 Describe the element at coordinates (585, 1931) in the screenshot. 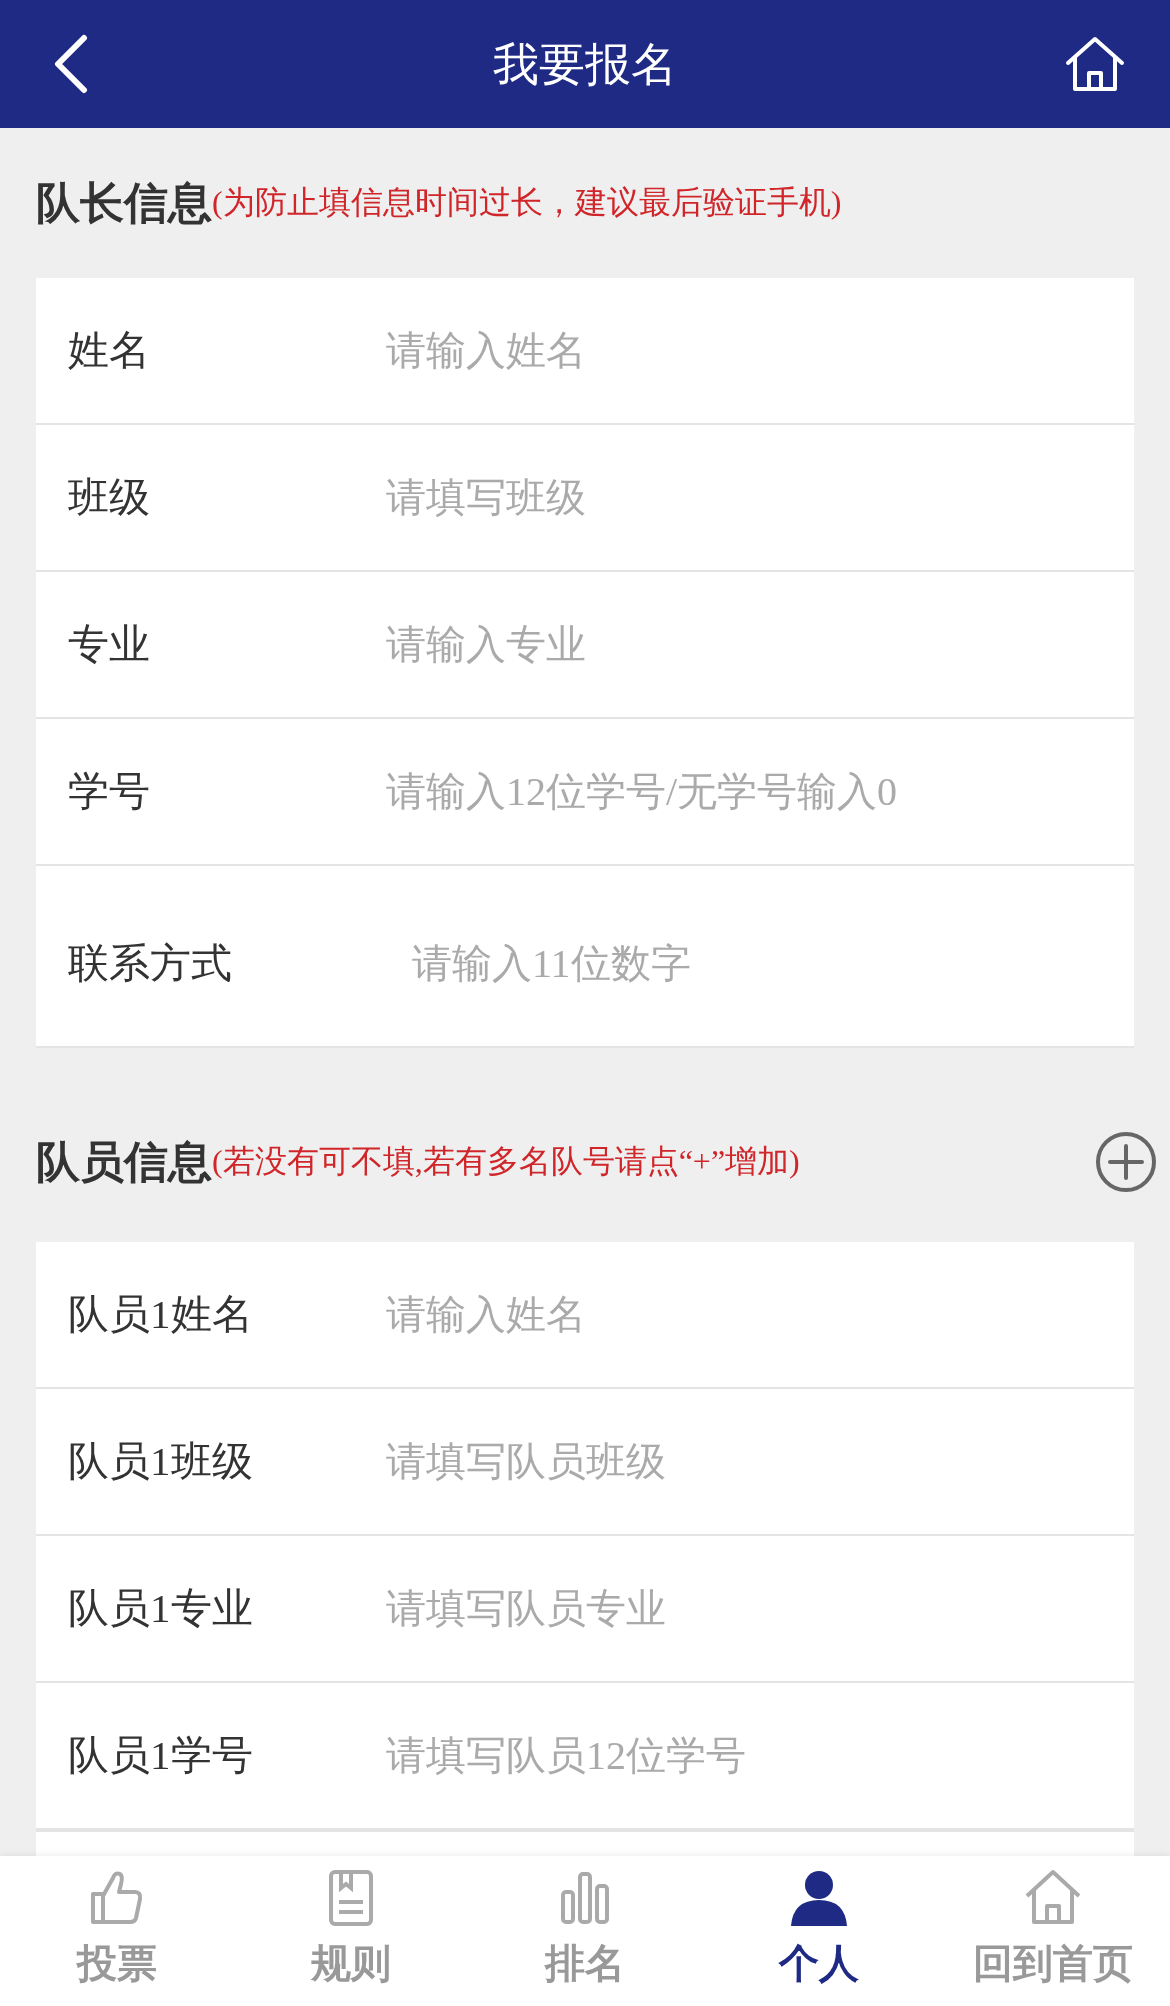

I see `tab-button: 排名` at that location.